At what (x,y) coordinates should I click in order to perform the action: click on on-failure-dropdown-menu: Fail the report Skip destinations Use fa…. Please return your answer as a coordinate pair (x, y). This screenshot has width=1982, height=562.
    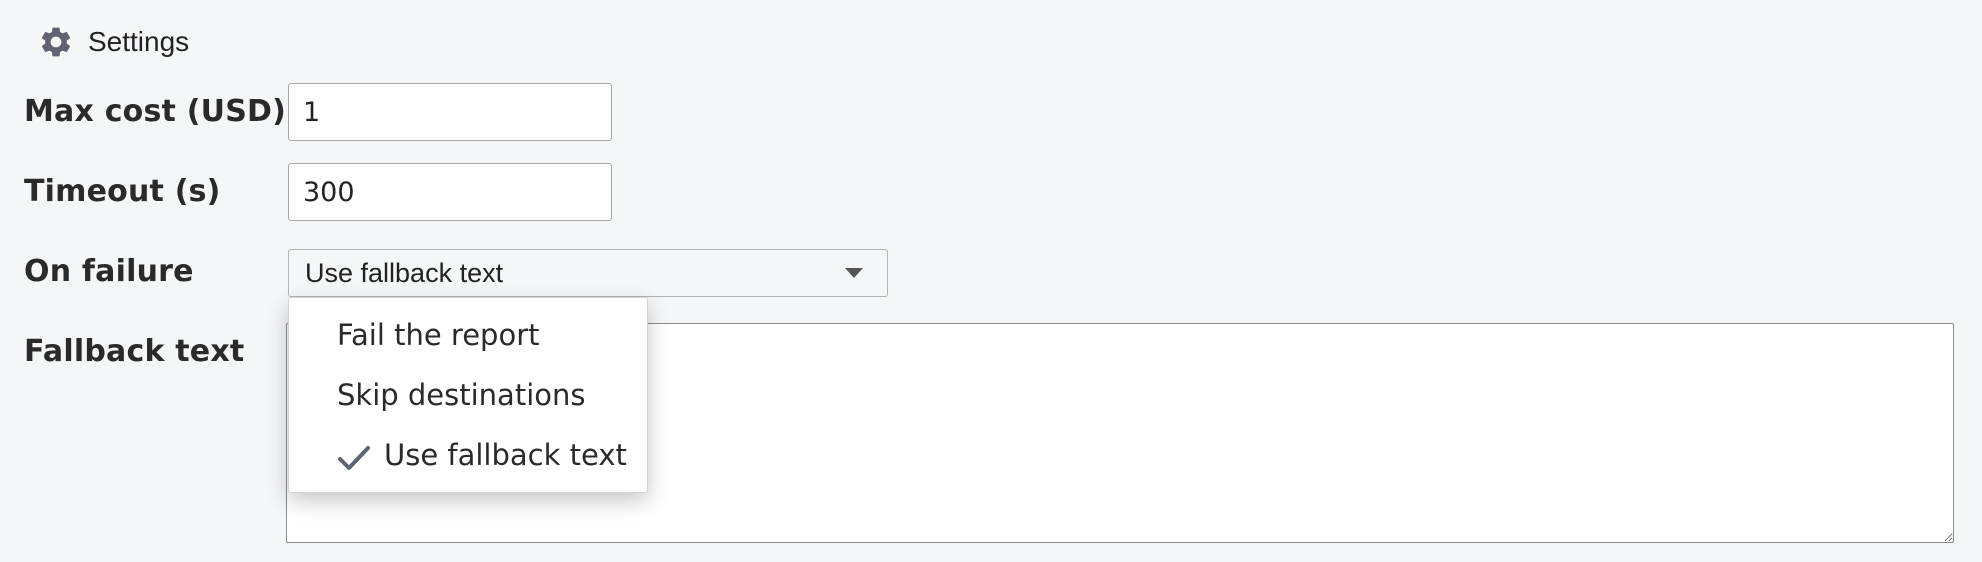
    Looking at the image, I should click on (468, 395).